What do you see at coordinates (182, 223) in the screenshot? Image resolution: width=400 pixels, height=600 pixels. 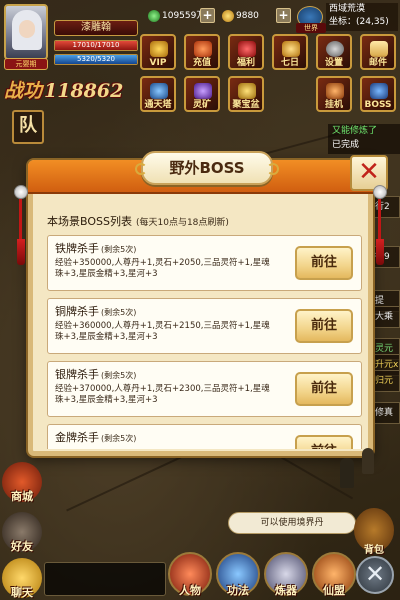 I see `refresh-note: (每天10点与18点刷新)` at bounding box center [182, 223].